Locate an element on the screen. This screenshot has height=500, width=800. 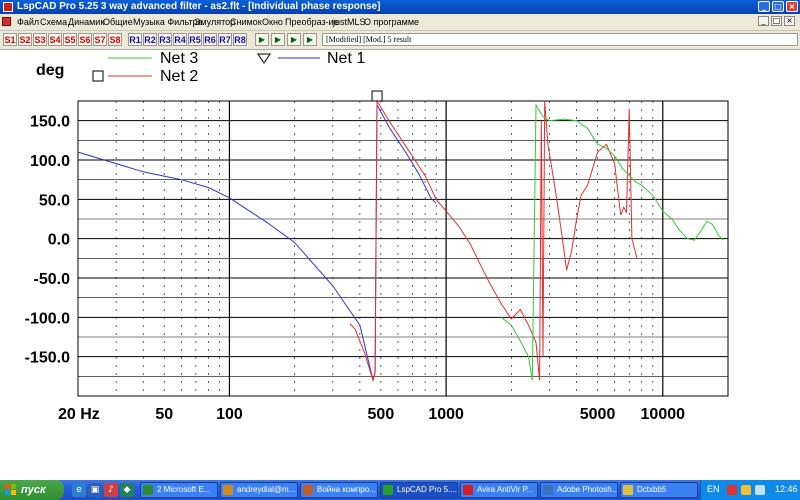
chart-legend: Net 3Net 2 Net 1 is located at coordinates (228, 67).